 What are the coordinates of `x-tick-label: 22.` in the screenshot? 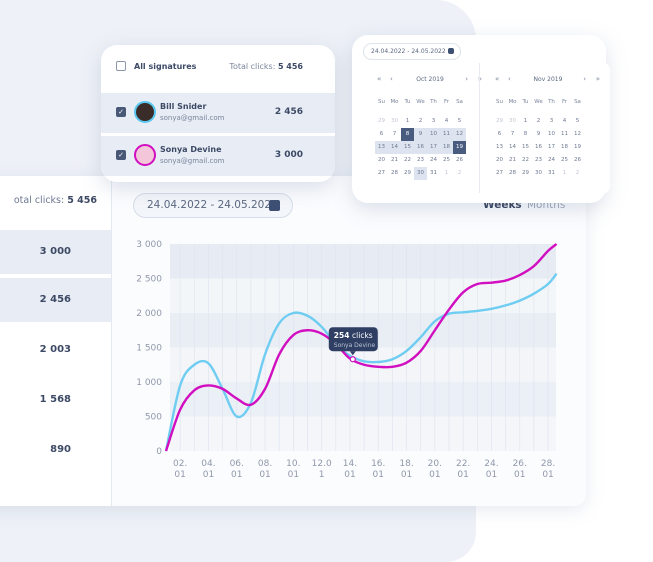 It's located at (463, 464).